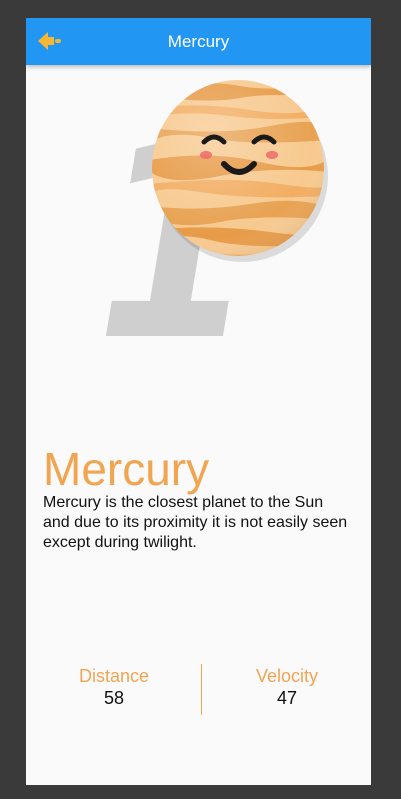  I want to click on planet-name: Mercury, so click(126, 469).